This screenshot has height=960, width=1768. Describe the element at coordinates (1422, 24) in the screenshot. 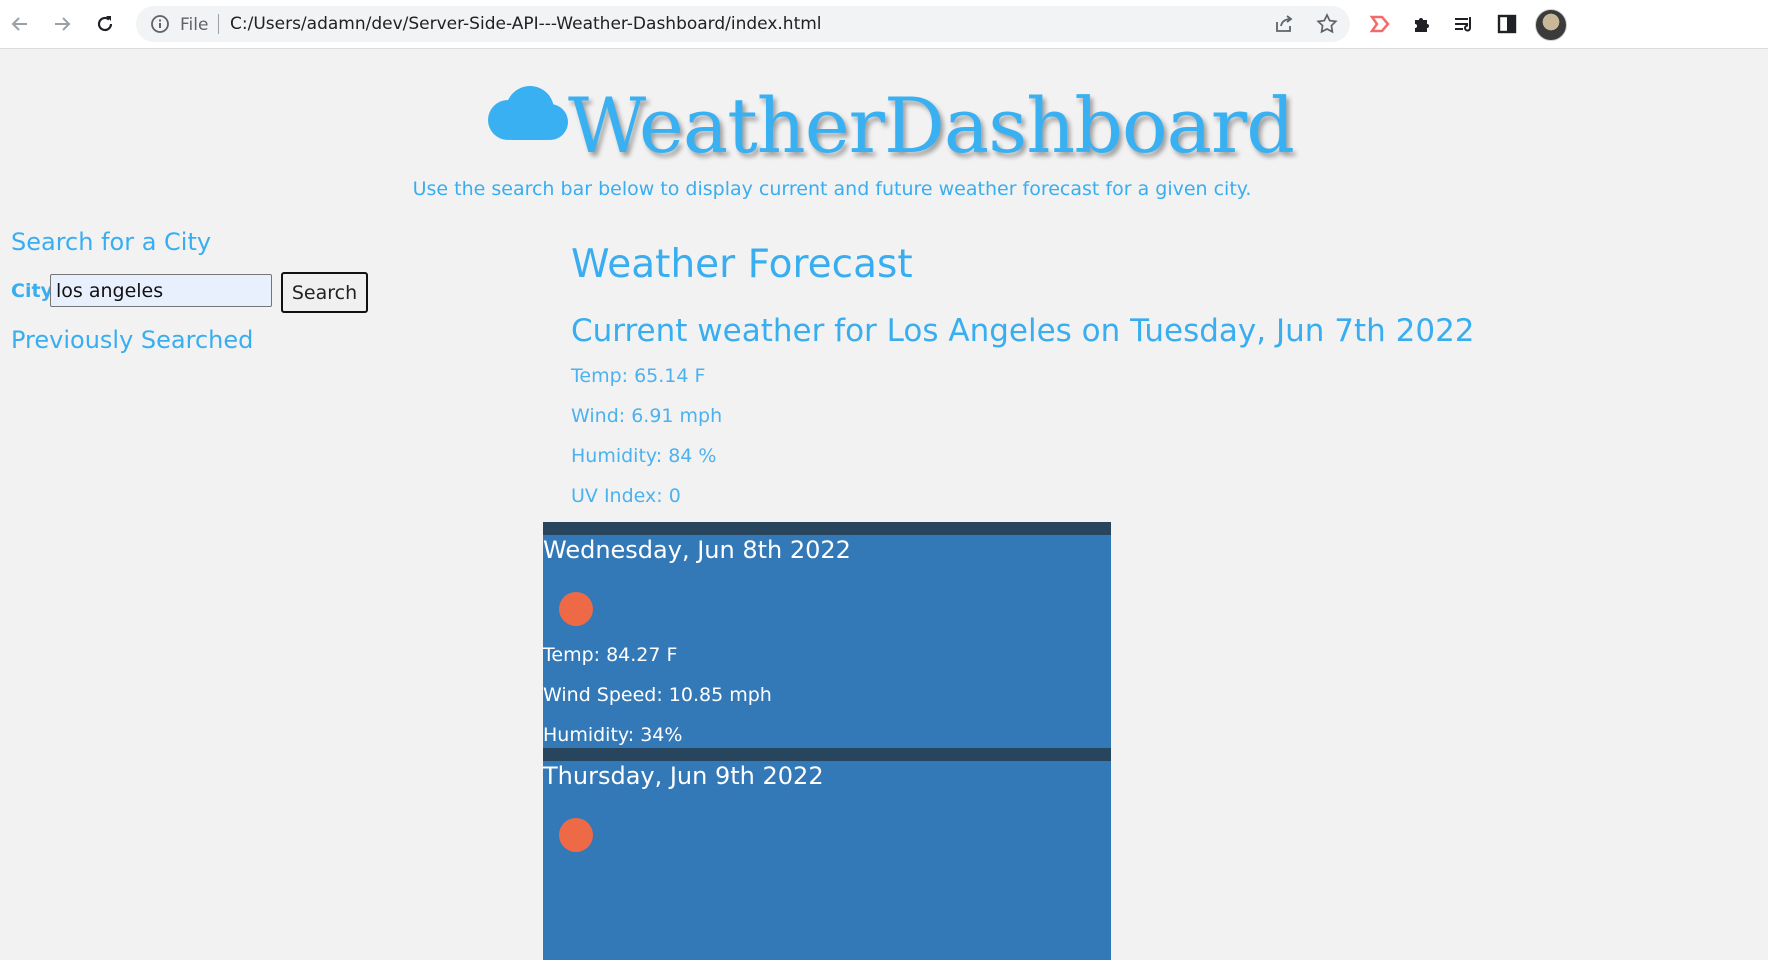

I see `puzzle-extensions-icon` at that location.